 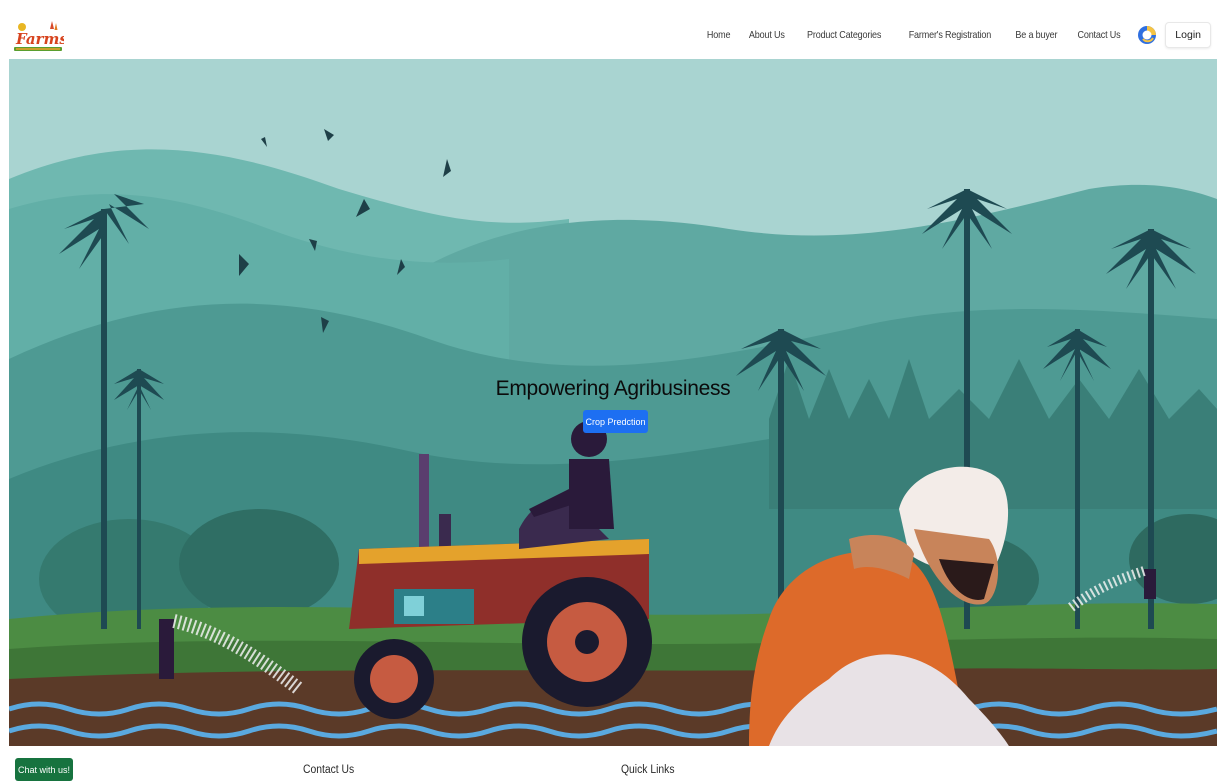 I want to click on brand-logo: Farmse, so click(x=38, y=35).